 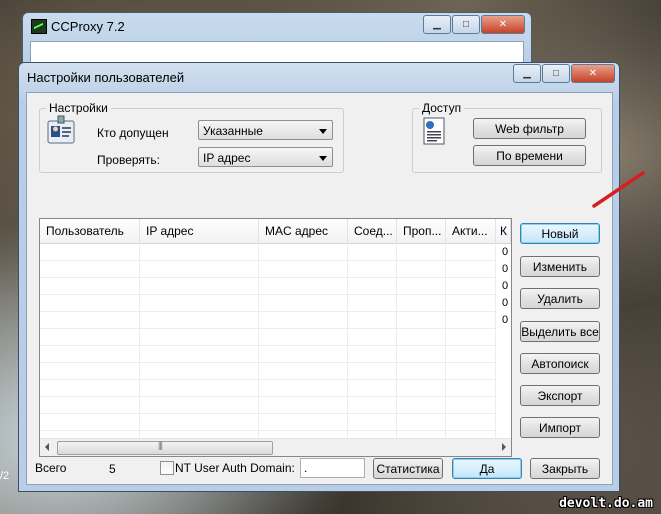 I want to click on who-allowed-select: Указанные, so click(x=265, y=130).